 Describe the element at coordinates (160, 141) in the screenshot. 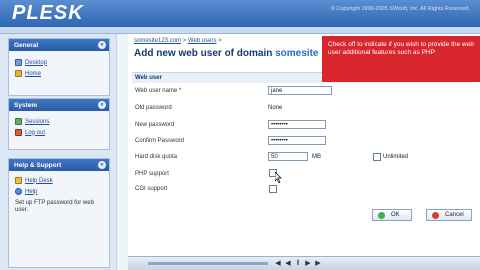

I see `confirm-password-label: Confirm Password` at that location.